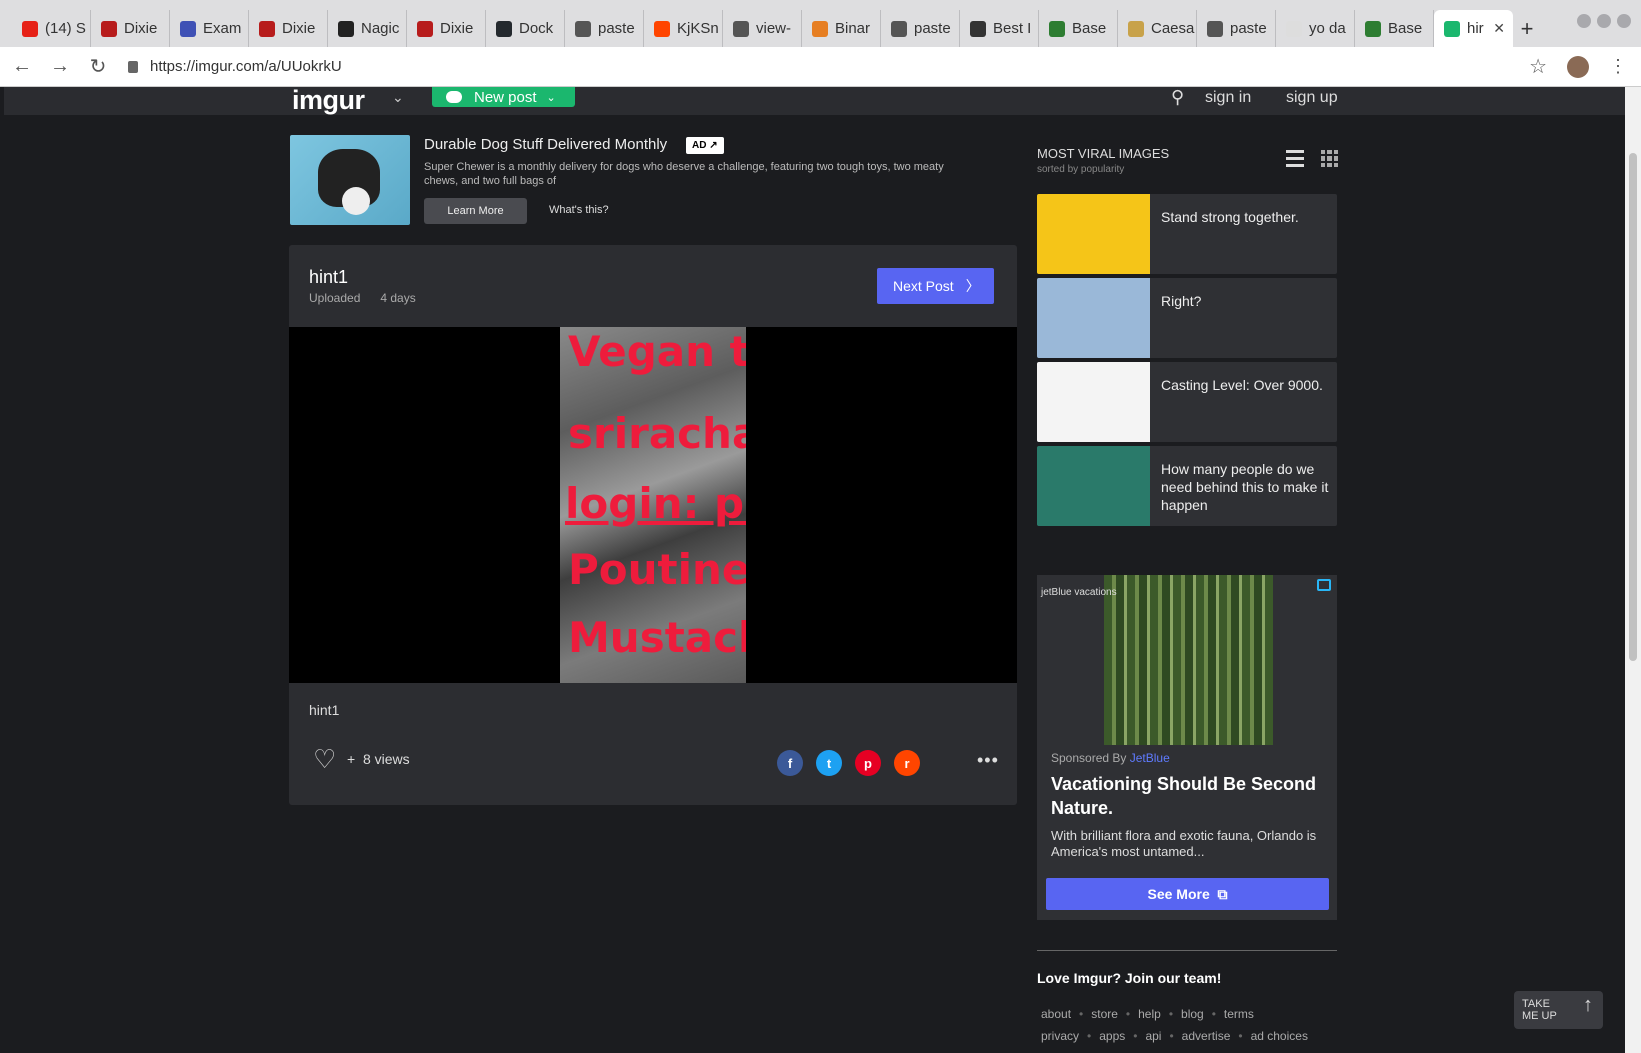 Image resolution: width=1641 pixels, height=1053 pixels. What do you see at coordinates (988, 760) in the screenshot?
I see `more-options-icon: •••` at bounding box center [988, 760].